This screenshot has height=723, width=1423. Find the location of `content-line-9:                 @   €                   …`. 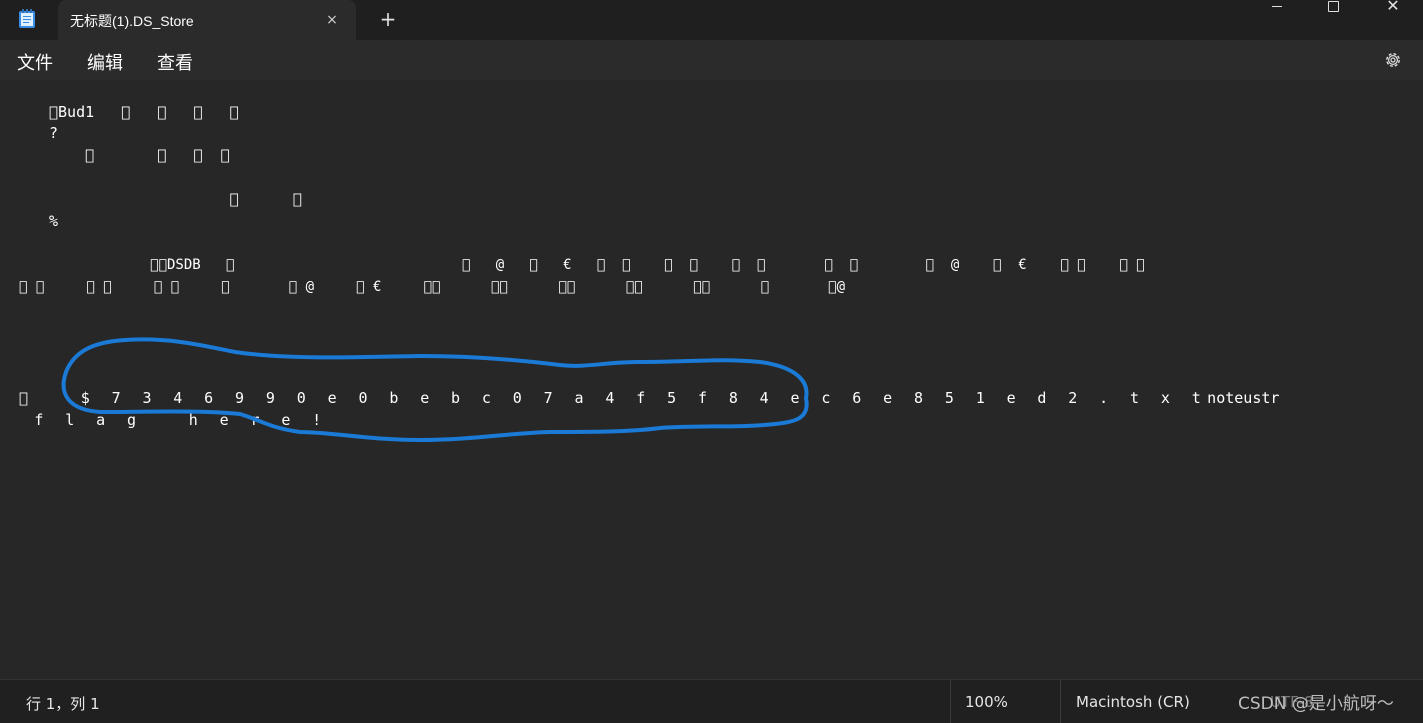

content-line-9:                 @   €                   … is located at coordinates (432, 287).